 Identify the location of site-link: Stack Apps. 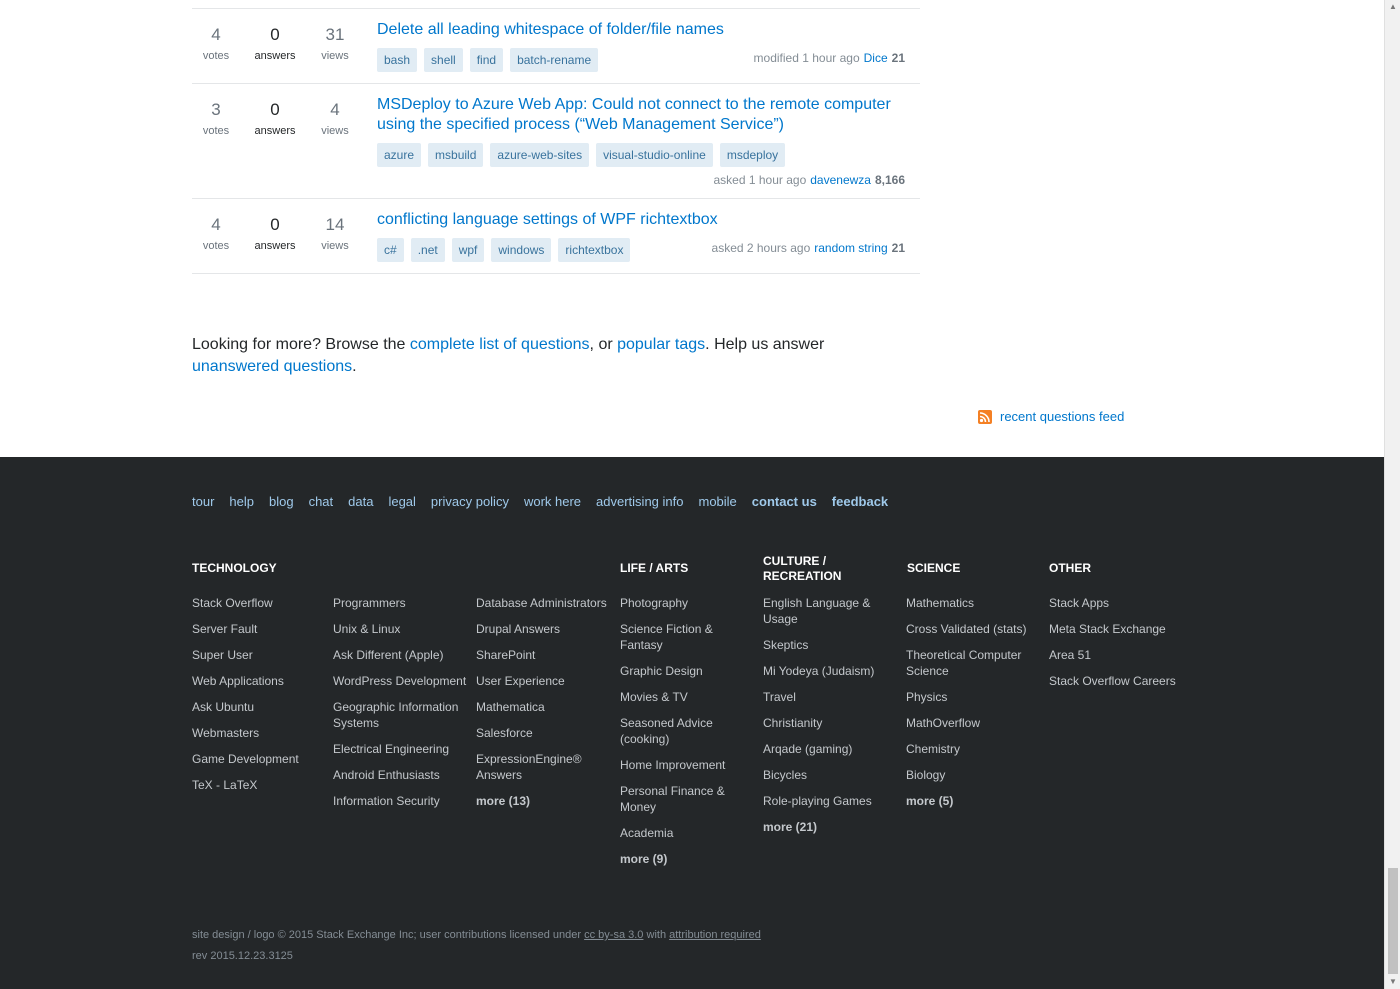
(1124, 603).